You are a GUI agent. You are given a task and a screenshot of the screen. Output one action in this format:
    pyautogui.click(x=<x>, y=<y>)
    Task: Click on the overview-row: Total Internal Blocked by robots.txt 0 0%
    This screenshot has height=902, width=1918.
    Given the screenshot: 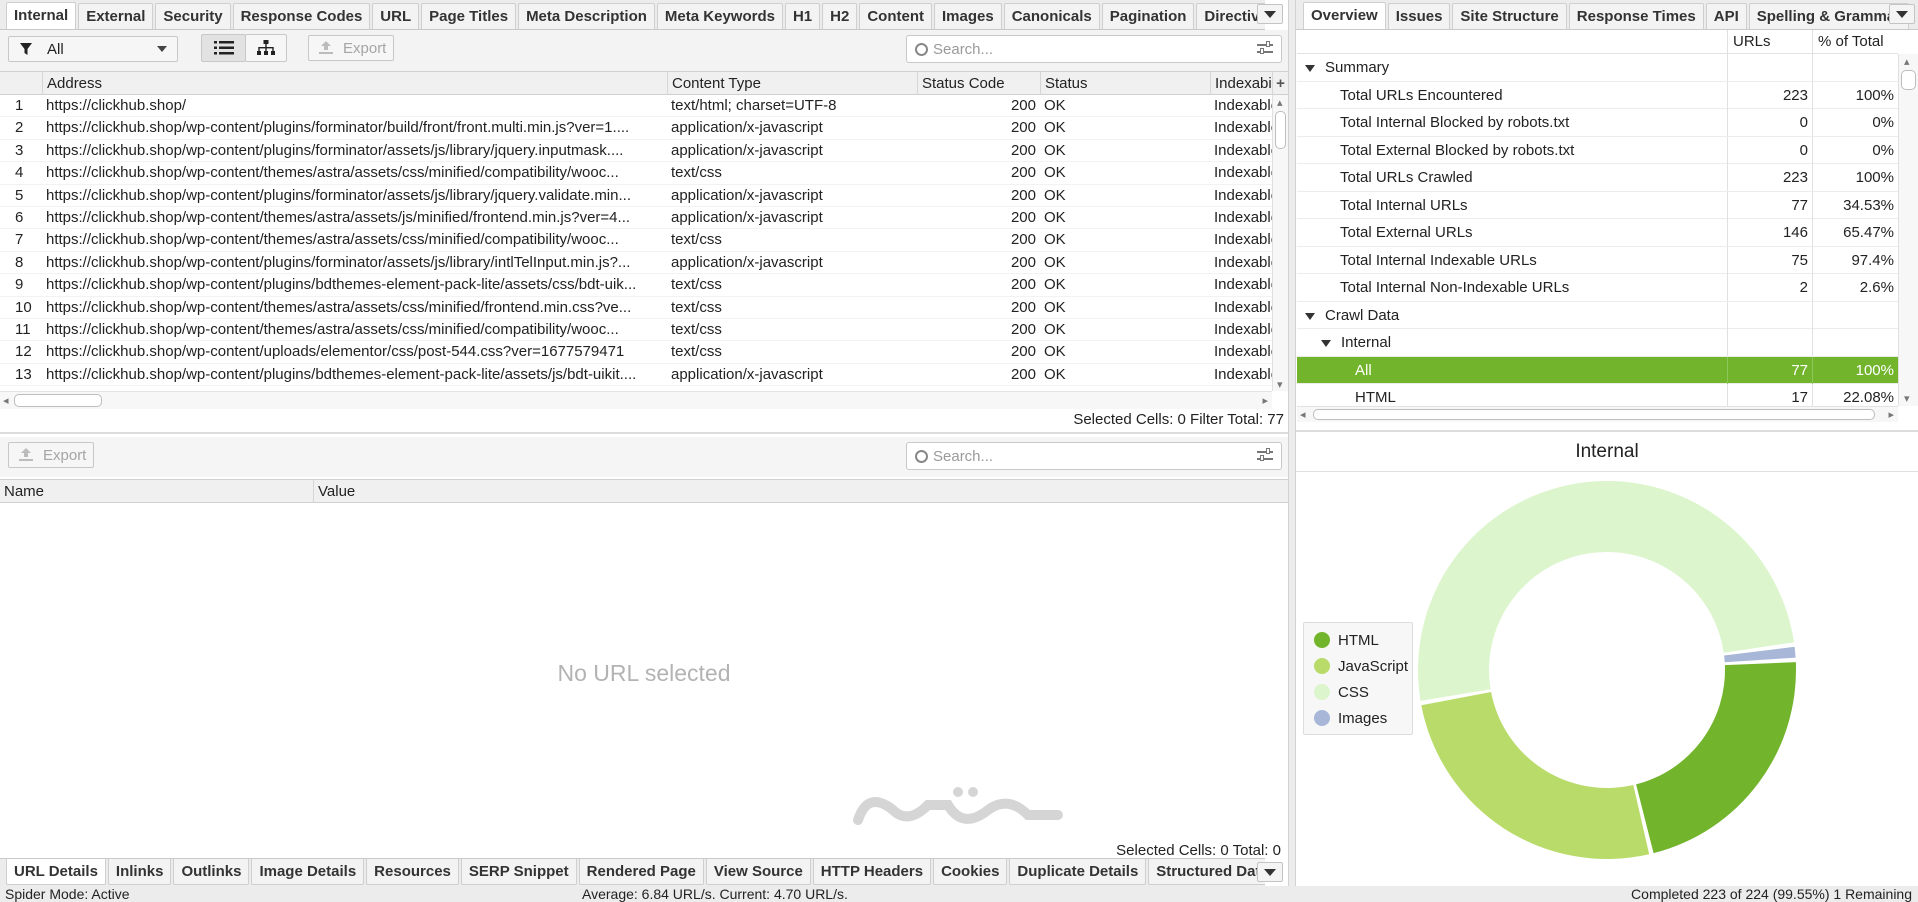 What is the action you would take?
    pyautogui.click(x=1597, y=123)
    